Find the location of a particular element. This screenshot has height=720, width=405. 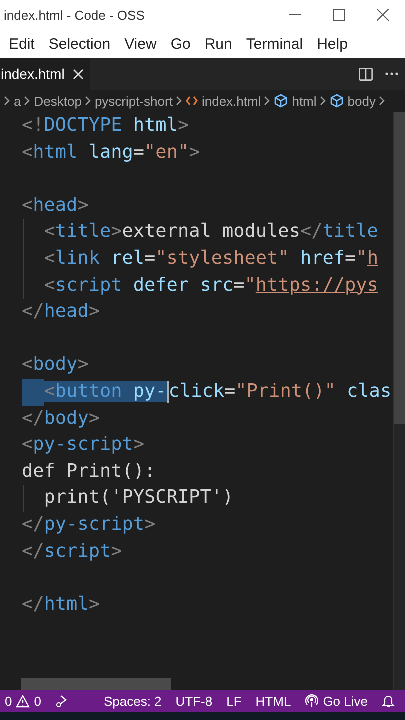

code-line: <script defer src="https://pys is located at coordinates (207, 286).